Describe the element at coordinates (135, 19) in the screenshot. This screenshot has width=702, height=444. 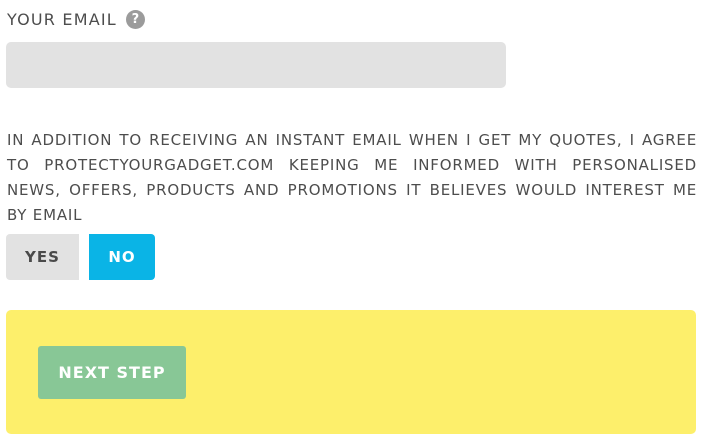
I see `help-icon: ?` at that location.